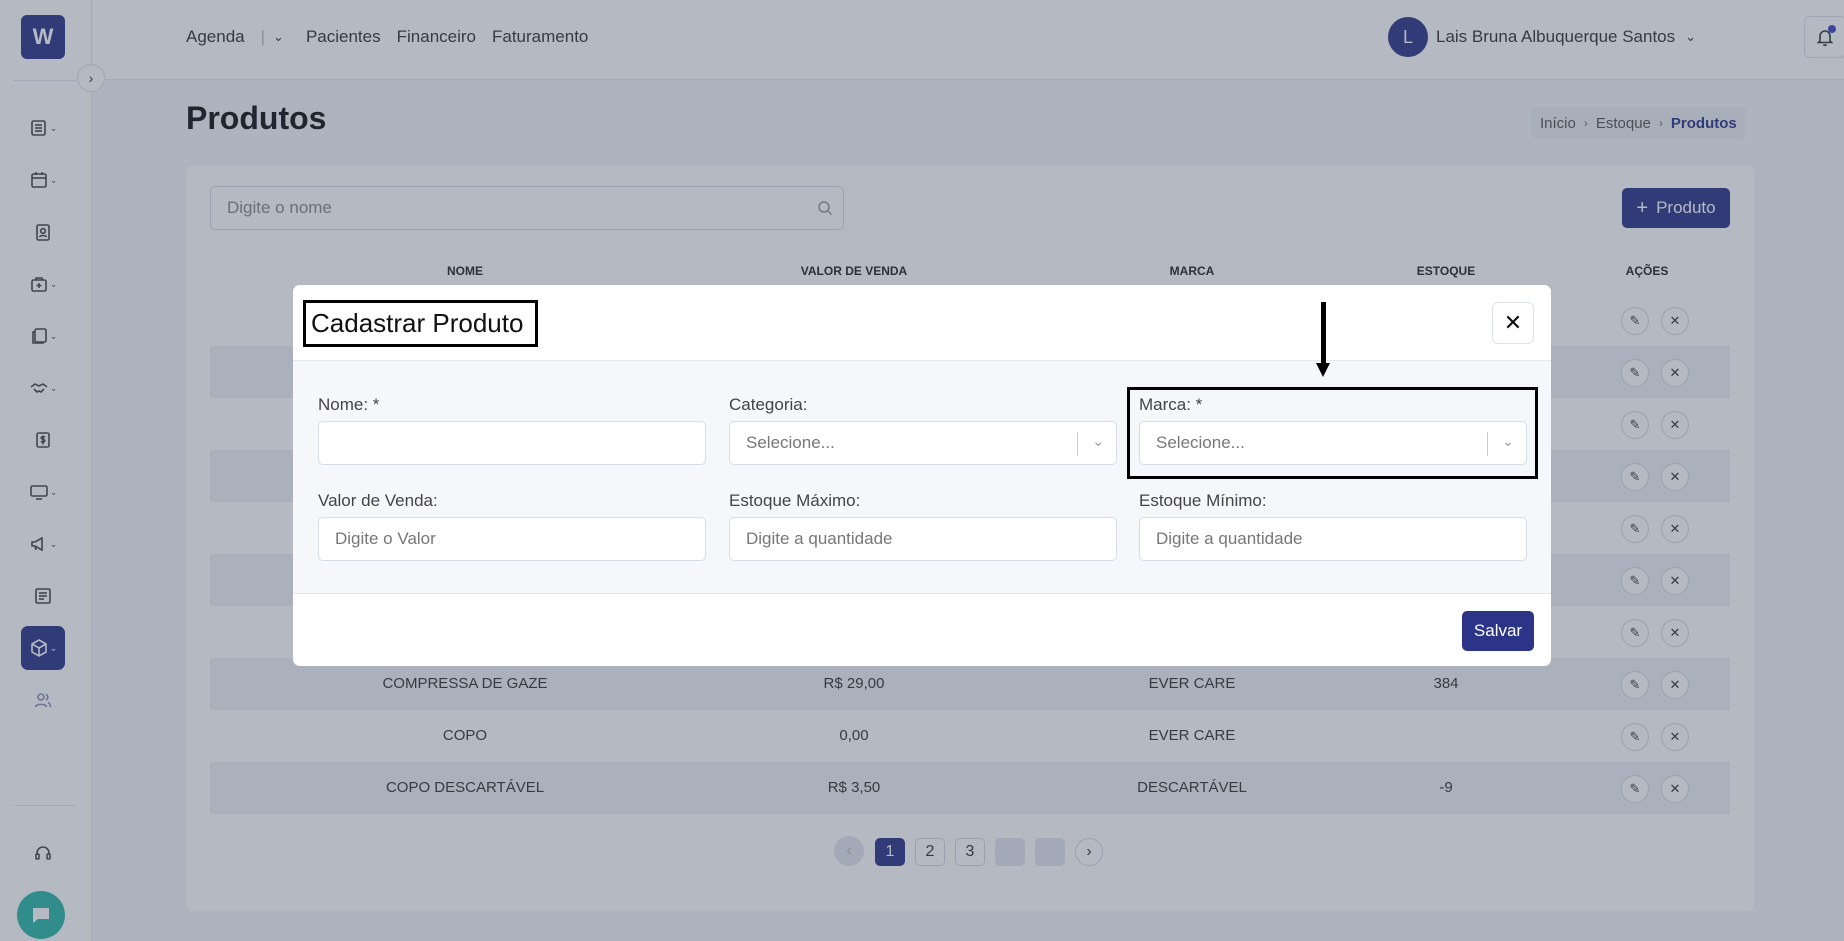 Image resolution: width=1844 pixels, height=941 pixels. I want to click on estoque-minimo-label: Estoque Mínimo:, so click(1203, 500).